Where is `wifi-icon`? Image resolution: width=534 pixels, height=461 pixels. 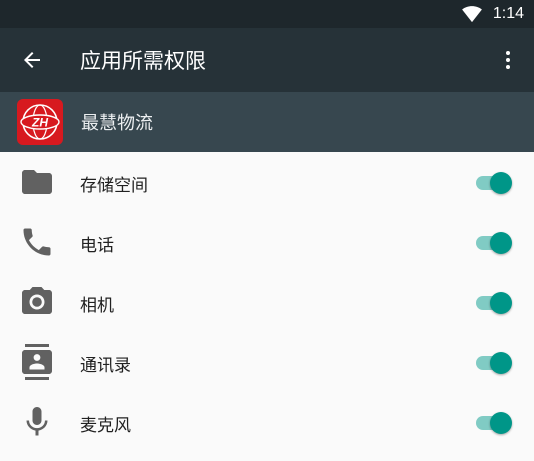
wifi-icon is located at coordinates (471, 14).